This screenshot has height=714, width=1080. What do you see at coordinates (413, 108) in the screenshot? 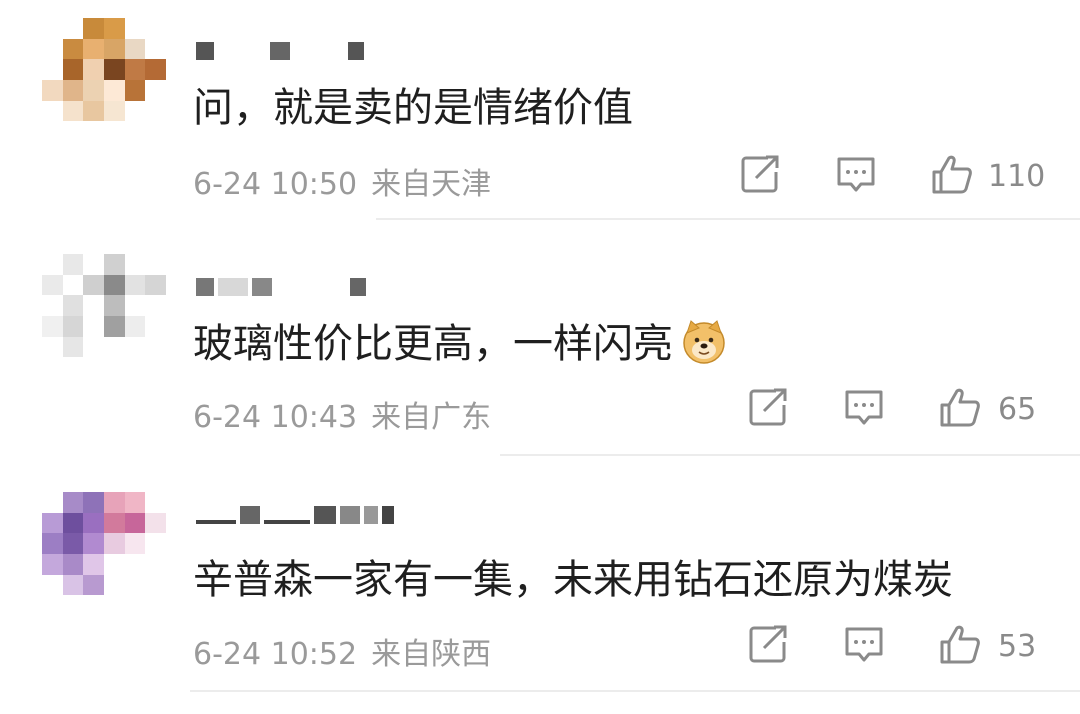
I see `comment-text: 问，就是卖的是情绪价值` at bounding box center [413, 108].